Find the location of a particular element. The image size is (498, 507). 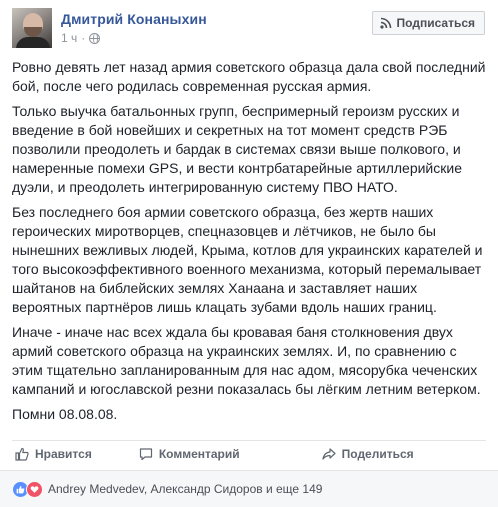

post-header: Дмитрий Конаныхин 1 ч · Подписаться is located at coordinates (250, 30).